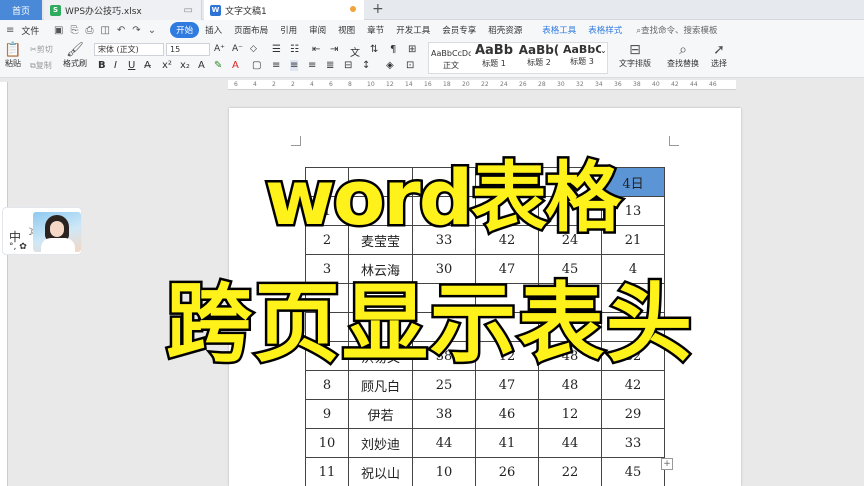  I want to click on text-layout-button: ⊟ 文字排版, so click(635, 55).